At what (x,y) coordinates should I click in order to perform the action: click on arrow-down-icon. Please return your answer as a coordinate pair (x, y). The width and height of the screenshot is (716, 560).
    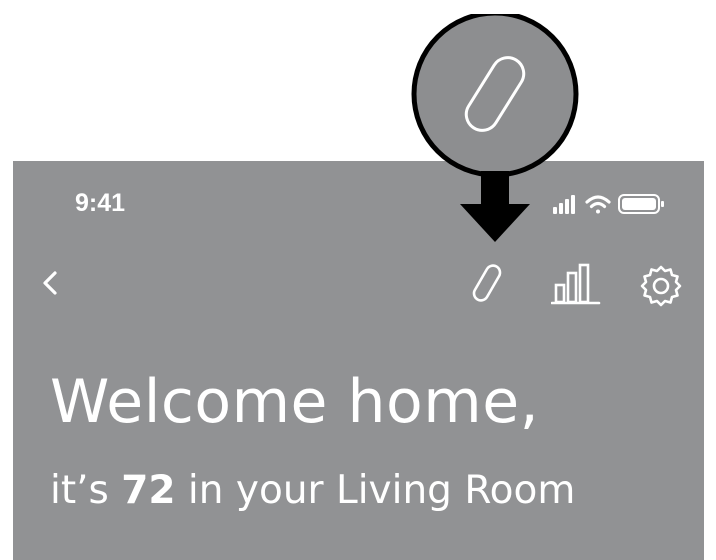
    Looking at the image, I should click on (495, 206).